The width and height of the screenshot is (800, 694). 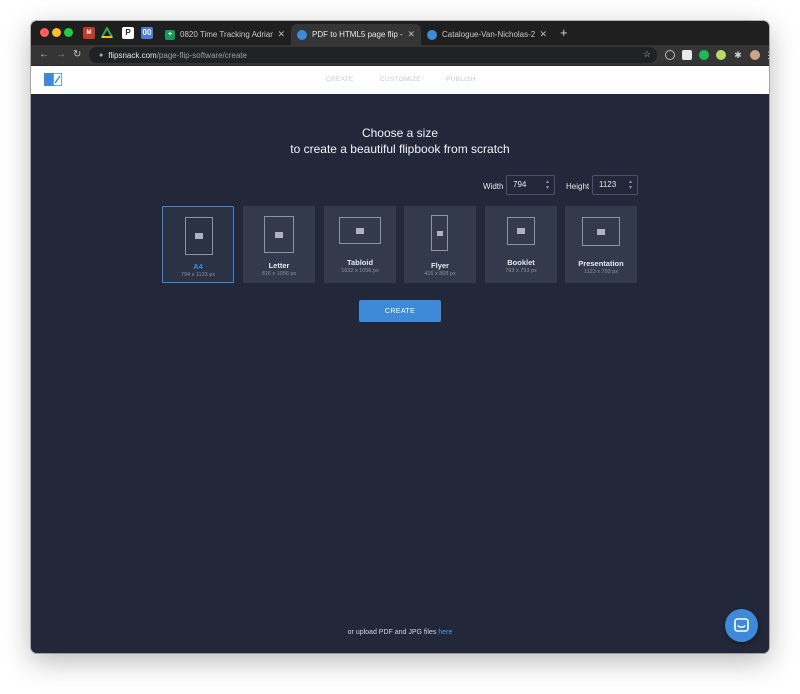 What do you see at coordinates (440, 265) in the screenshot?
I see `size-name: Flyer` at bounding box center [440, 265].